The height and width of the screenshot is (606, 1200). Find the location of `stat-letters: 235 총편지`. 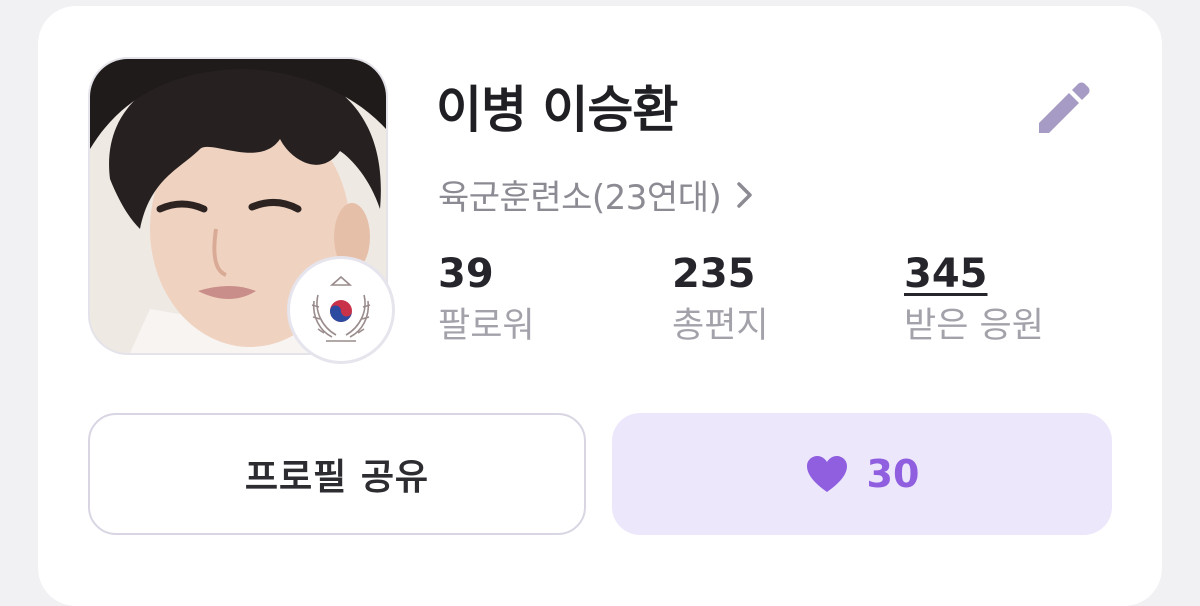

stat-letters: 235 총편지 is located at coordinates (720, 299).